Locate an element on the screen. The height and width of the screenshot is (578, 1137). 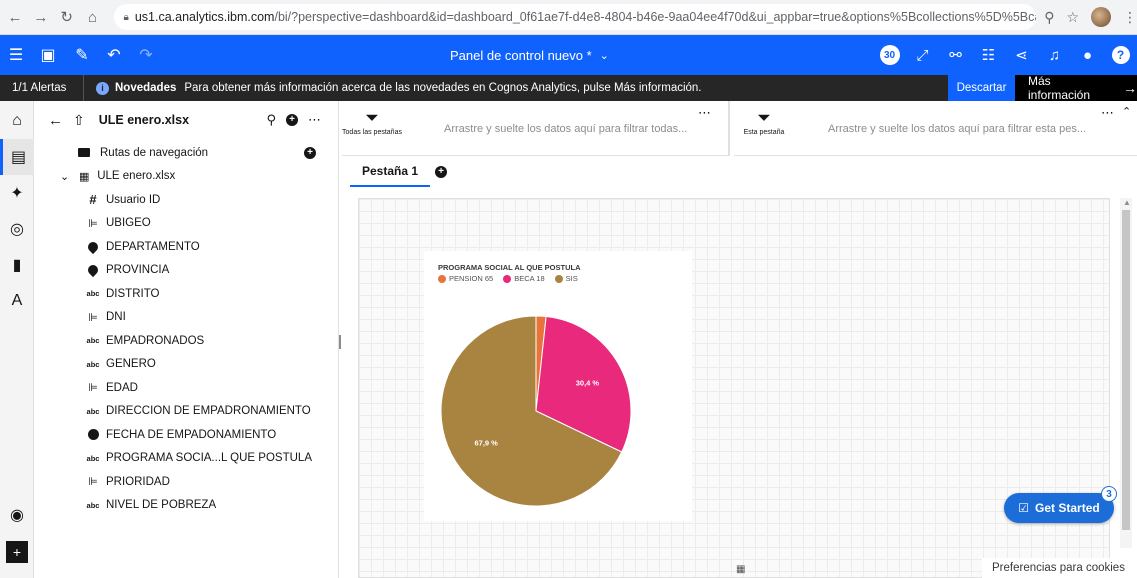
expand-icon: ⤢ is located at coordinates (922, 55).